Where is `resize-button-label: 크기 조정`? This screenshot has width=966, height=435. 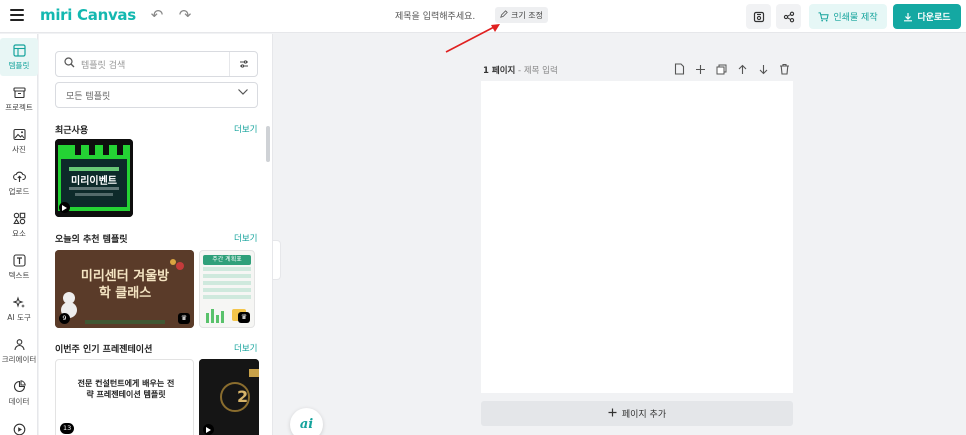 resize-button-label: 크기 조정 is located at coordinates (527, 15).